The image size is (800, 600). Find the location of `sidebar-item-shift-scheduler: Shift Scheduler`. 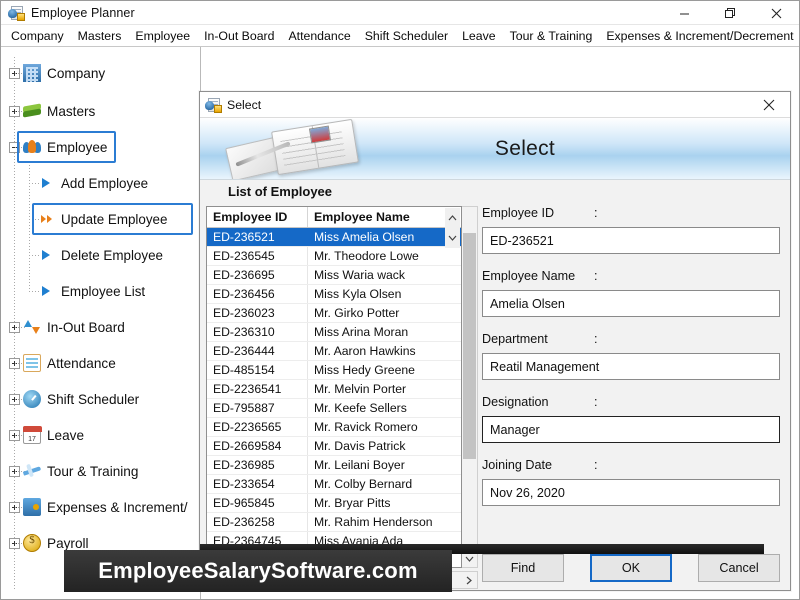

sidebar-item-shift-scheduler: Shift Scheduler is located at coordinates (100, 399).